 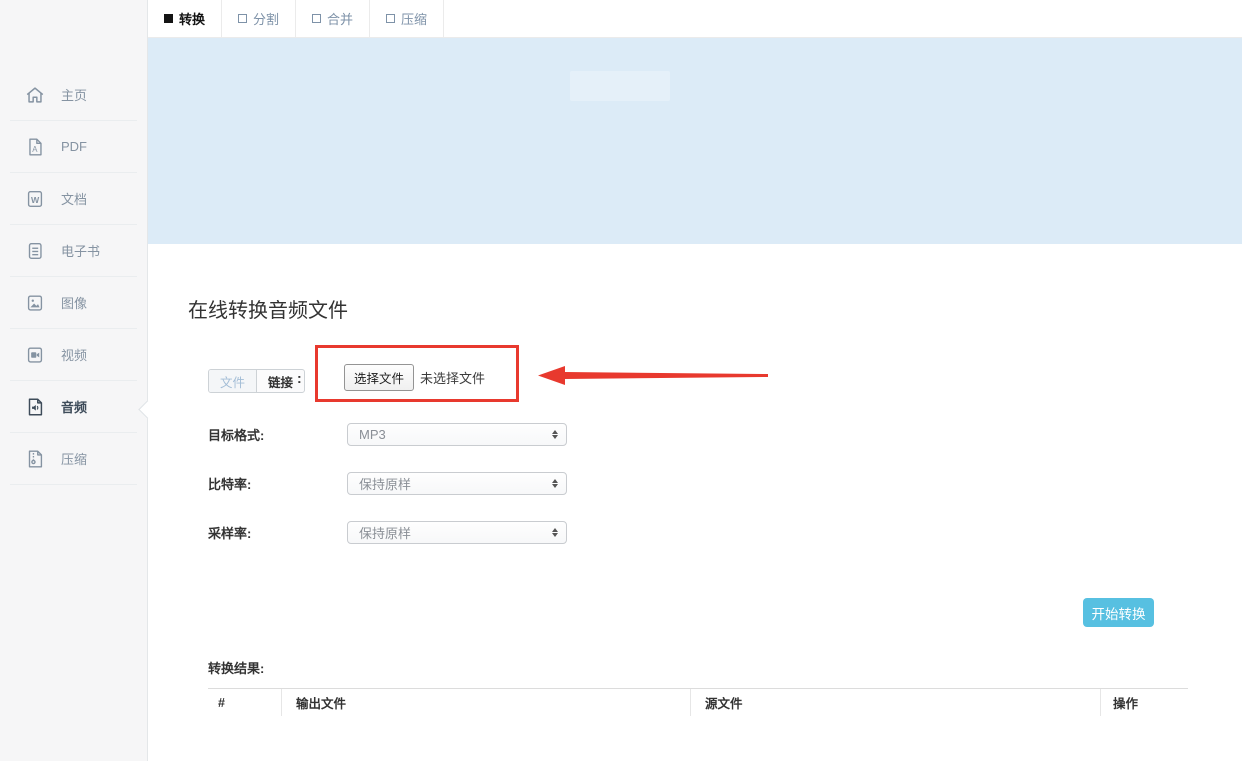 I want to click on col-header-operation: 操作, so click(x=1144, y=702).